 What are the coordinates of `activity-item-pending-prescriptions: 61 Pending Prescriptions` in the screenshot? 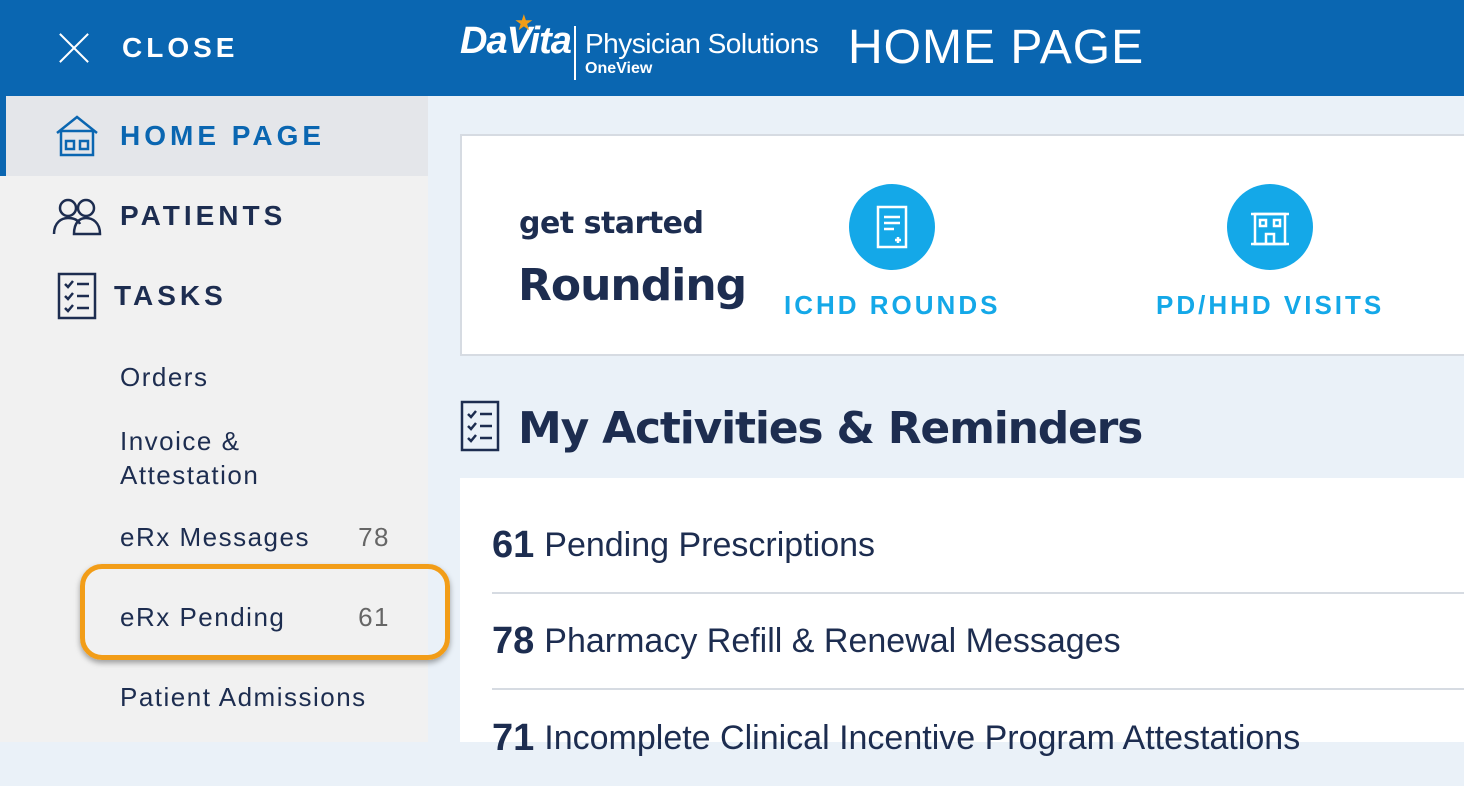 It's located at (978, 546).